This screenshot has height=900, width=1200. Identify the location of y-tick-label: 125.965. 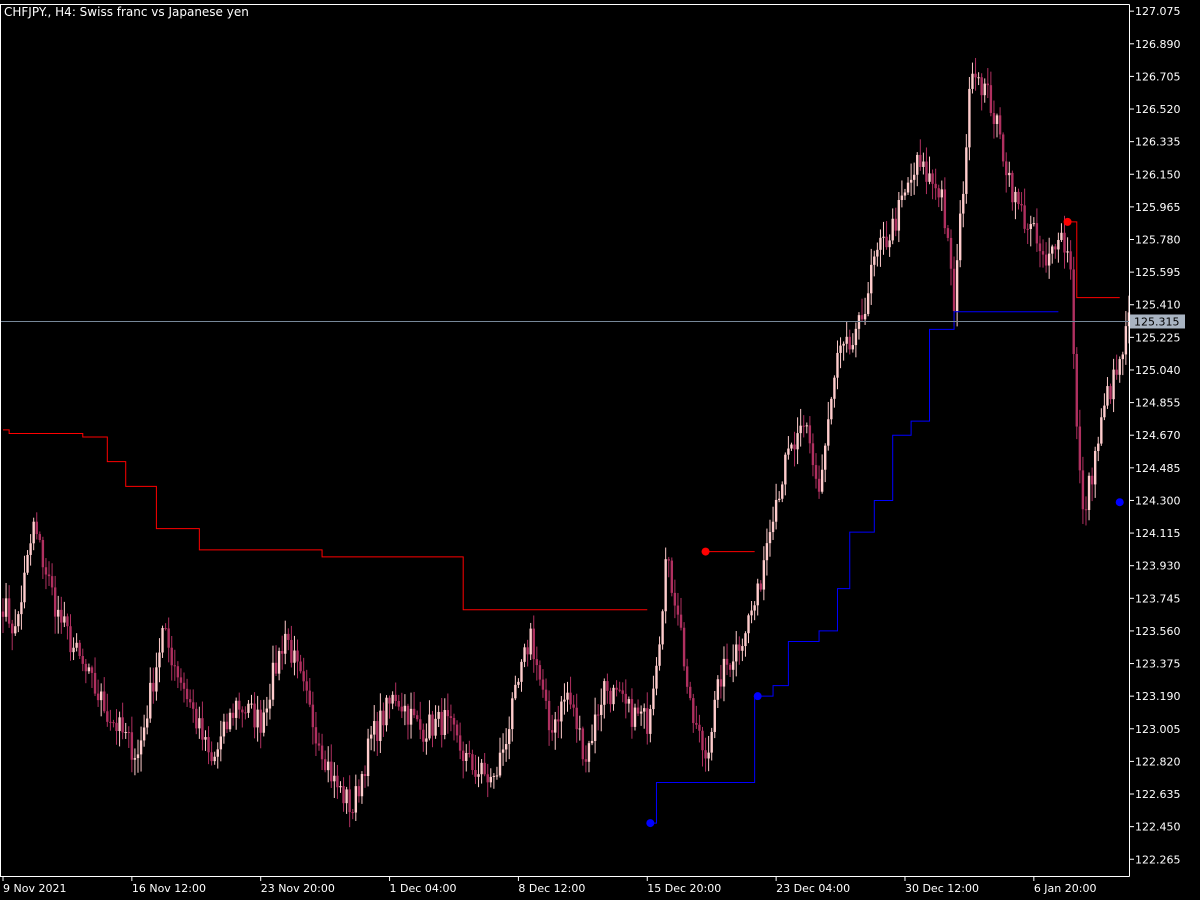
(1158, 207).